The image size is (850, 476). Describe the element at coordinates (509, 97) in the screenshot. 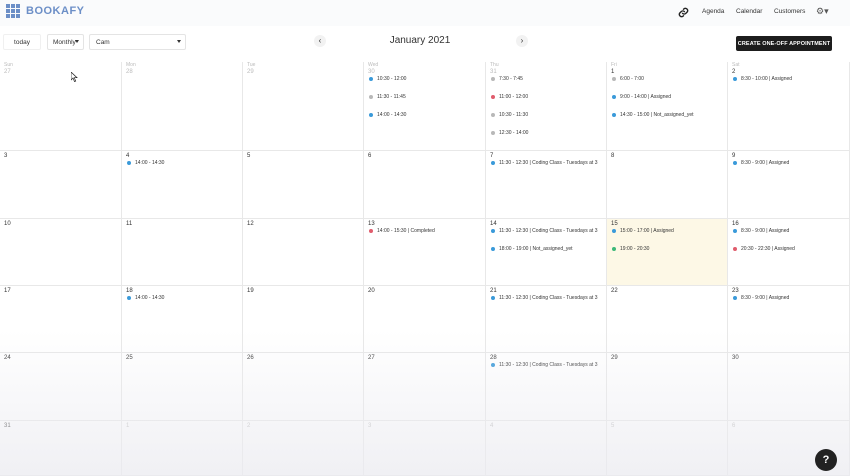

I see `calendar-event: 11:00 - 12:00` at that location.